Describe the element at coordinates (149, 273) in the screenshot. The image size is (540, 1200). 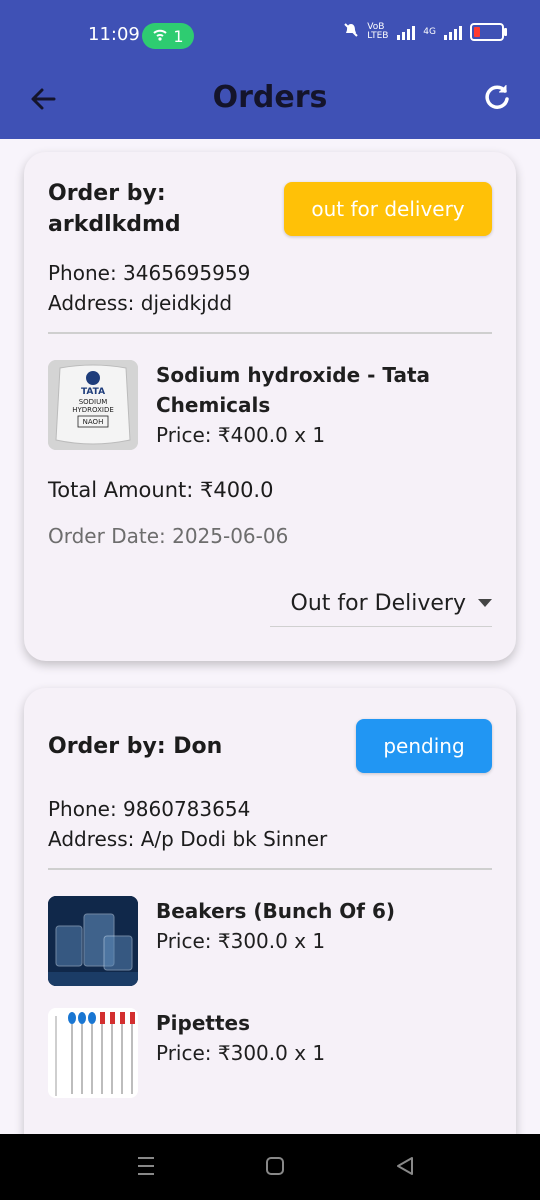
I see `phone-text: Phone: 3465695959` at that location.